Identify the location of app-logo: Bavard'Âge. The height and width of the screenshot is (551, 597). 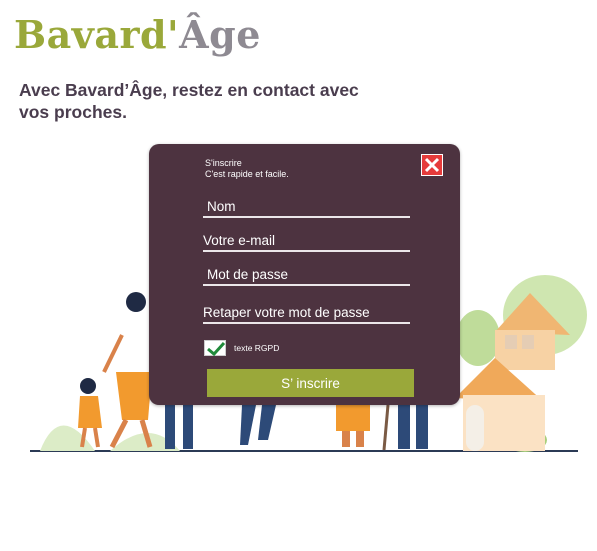
(137, 35).